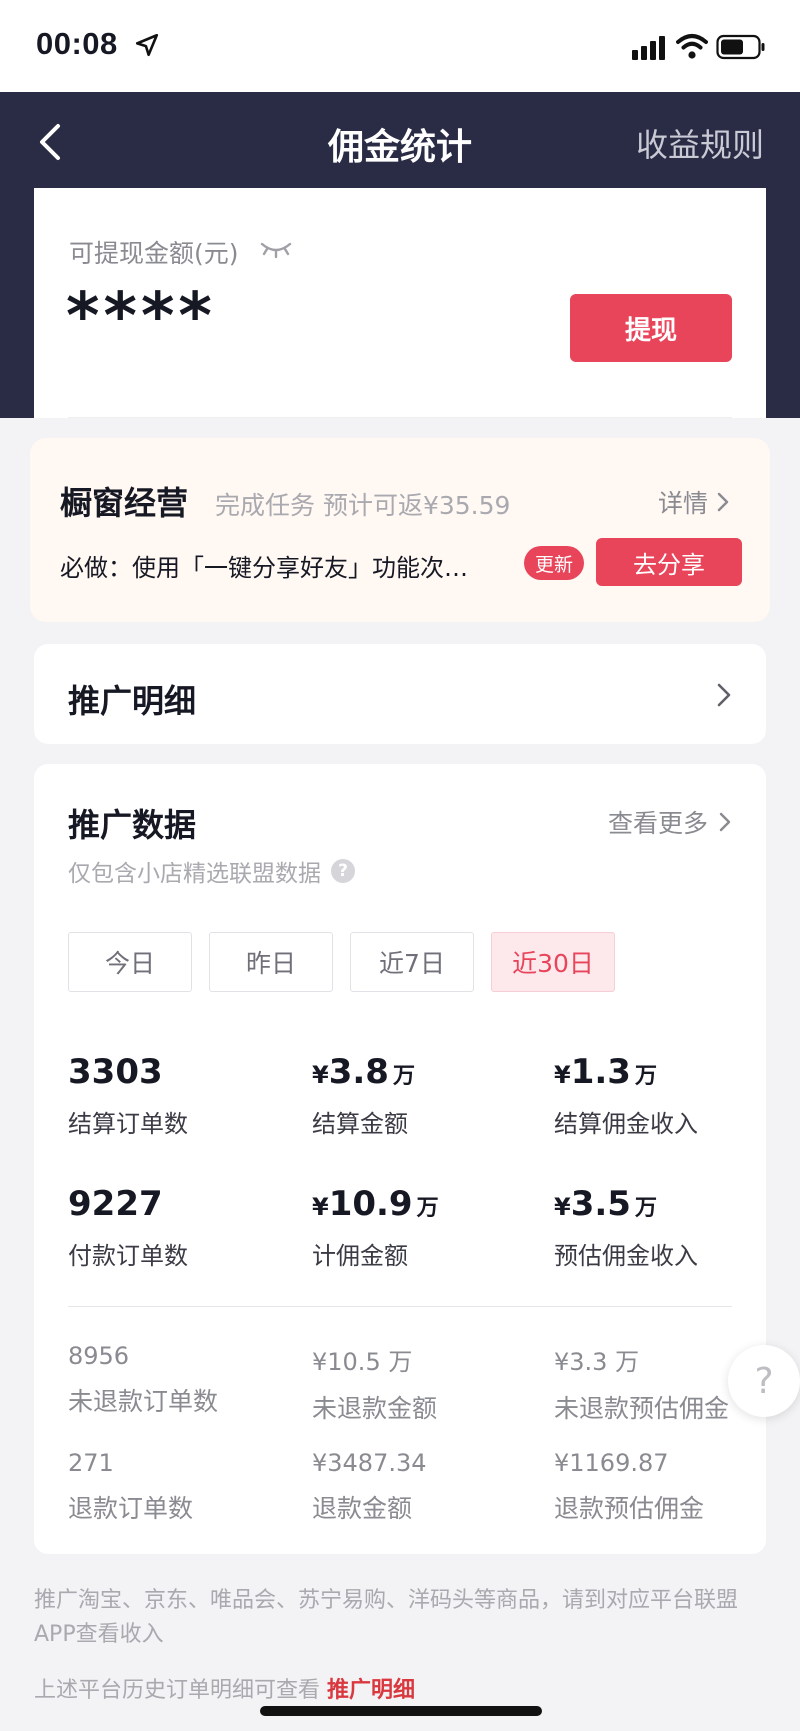 This screenshot has width=800, height=1731. Describe the element at coordinates (128, 1124) in the screenshot. I see `metric-label: 结算订单数` at that location.